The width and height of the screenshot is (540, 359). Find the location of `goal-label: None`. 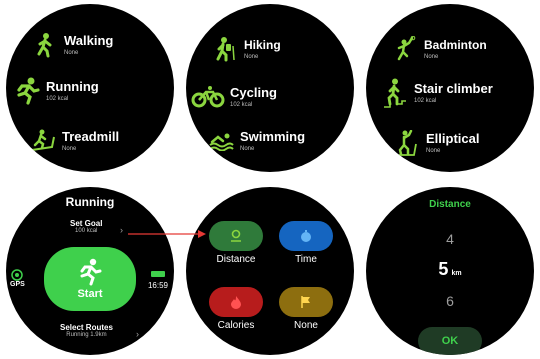

goal-label: None is located at coordinates (306, 325).